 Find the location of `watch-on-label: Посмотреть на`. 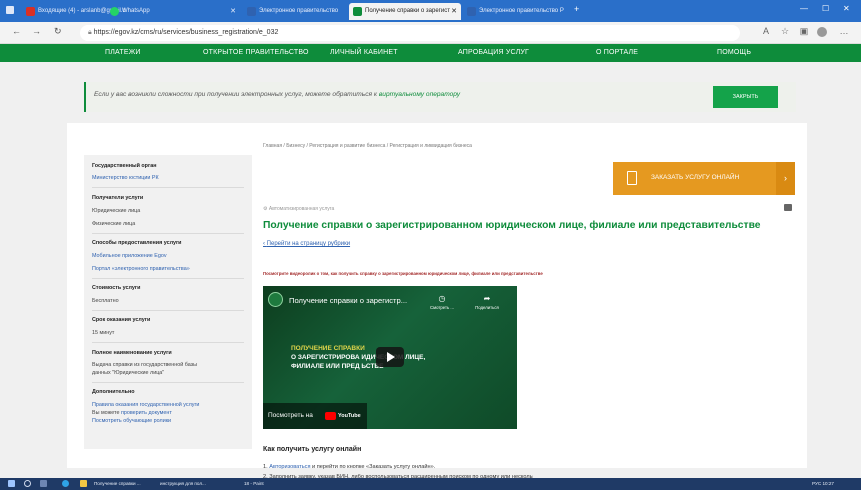

watch-on-label: Посмотреть на is located at coordinates (290, 415).